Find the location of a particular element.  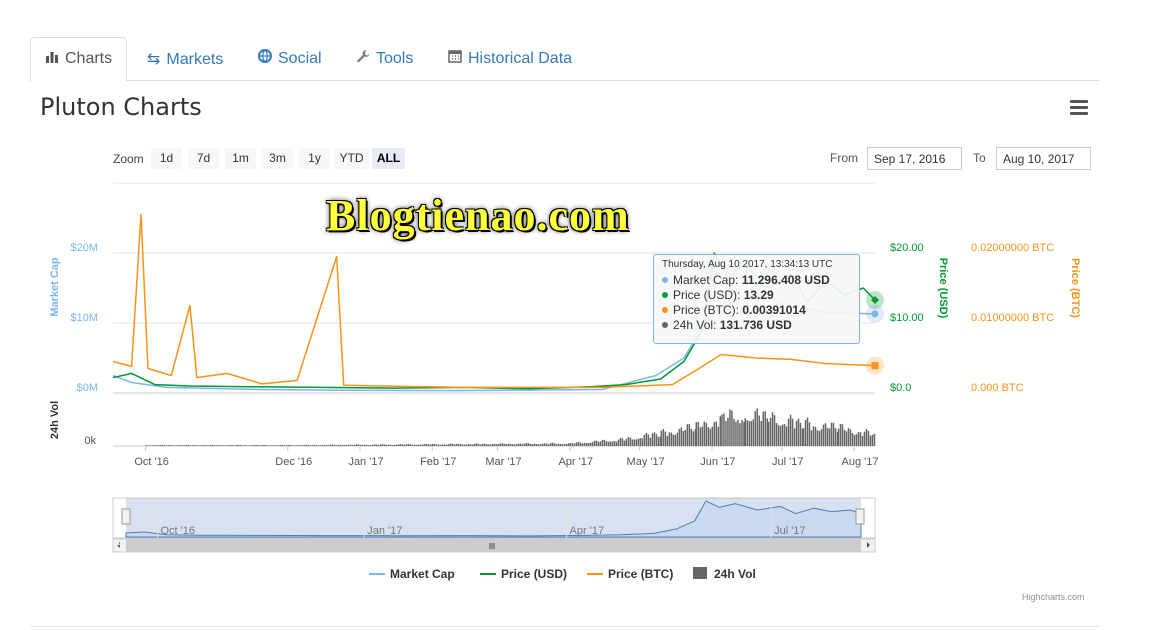

volume-bars is located at coordinates (510, 427).